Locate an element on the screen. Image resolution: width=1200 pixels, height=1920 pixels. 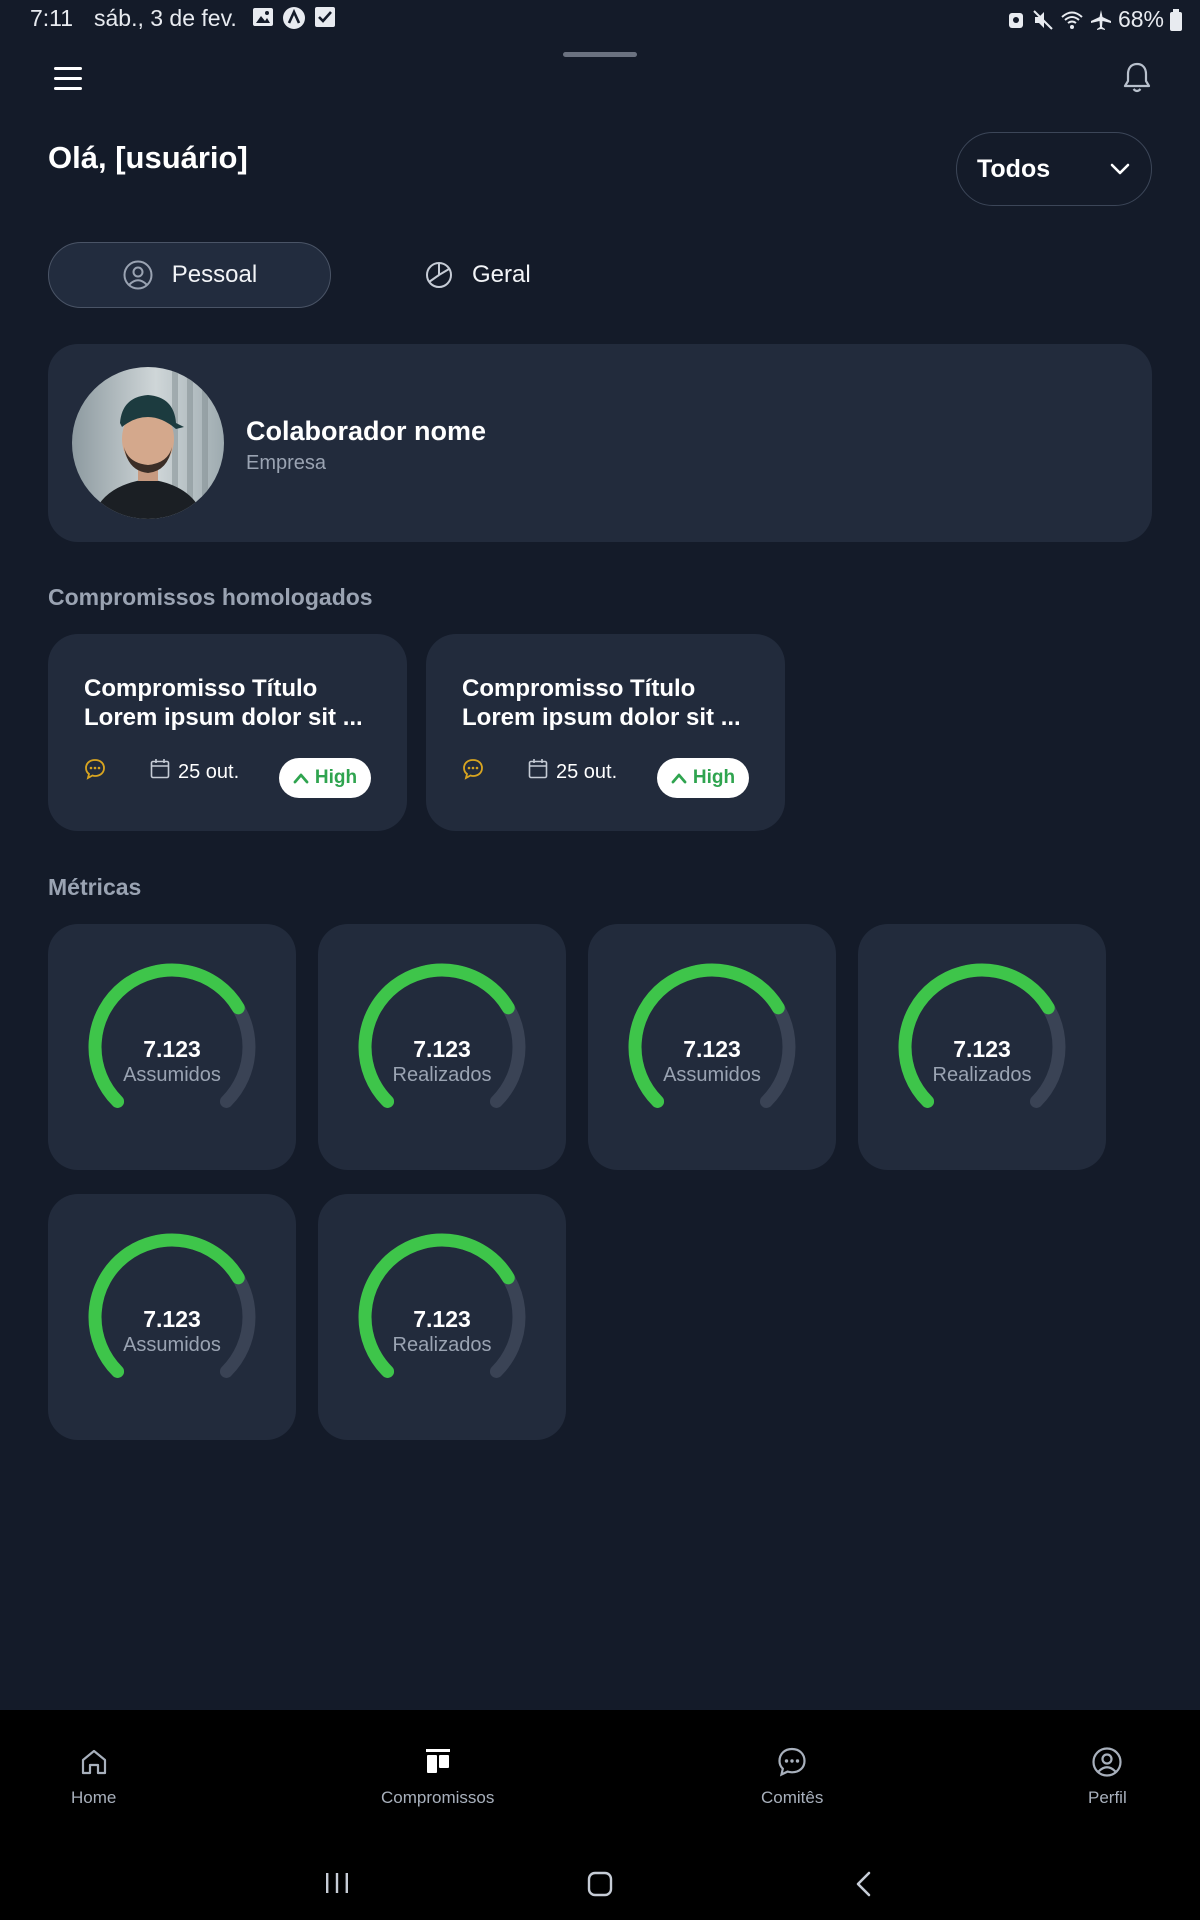
profile-card: Colaborador nome Empresa is located at coordinates (600, 443).